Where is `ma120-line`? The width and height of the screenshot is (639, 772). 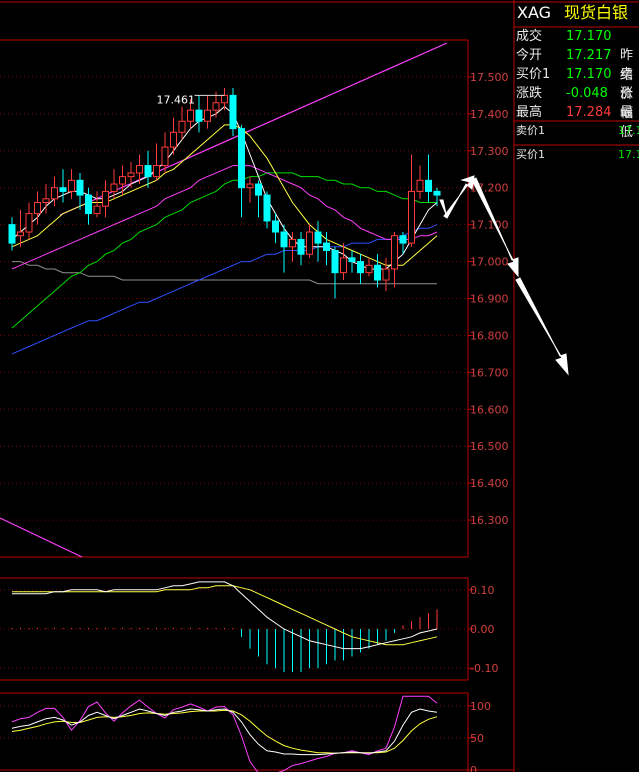 ma120-line is located at coordinates (224, 273).